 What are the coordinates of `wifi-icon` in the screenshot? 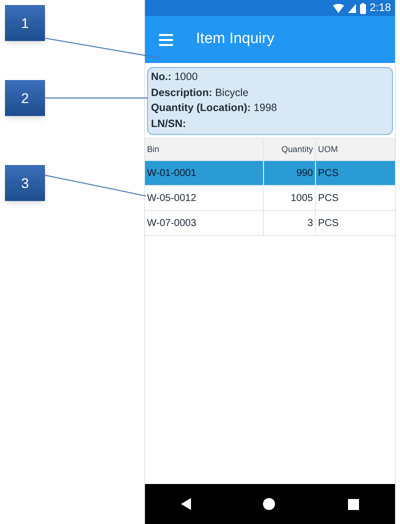 It's located at (338, 8).